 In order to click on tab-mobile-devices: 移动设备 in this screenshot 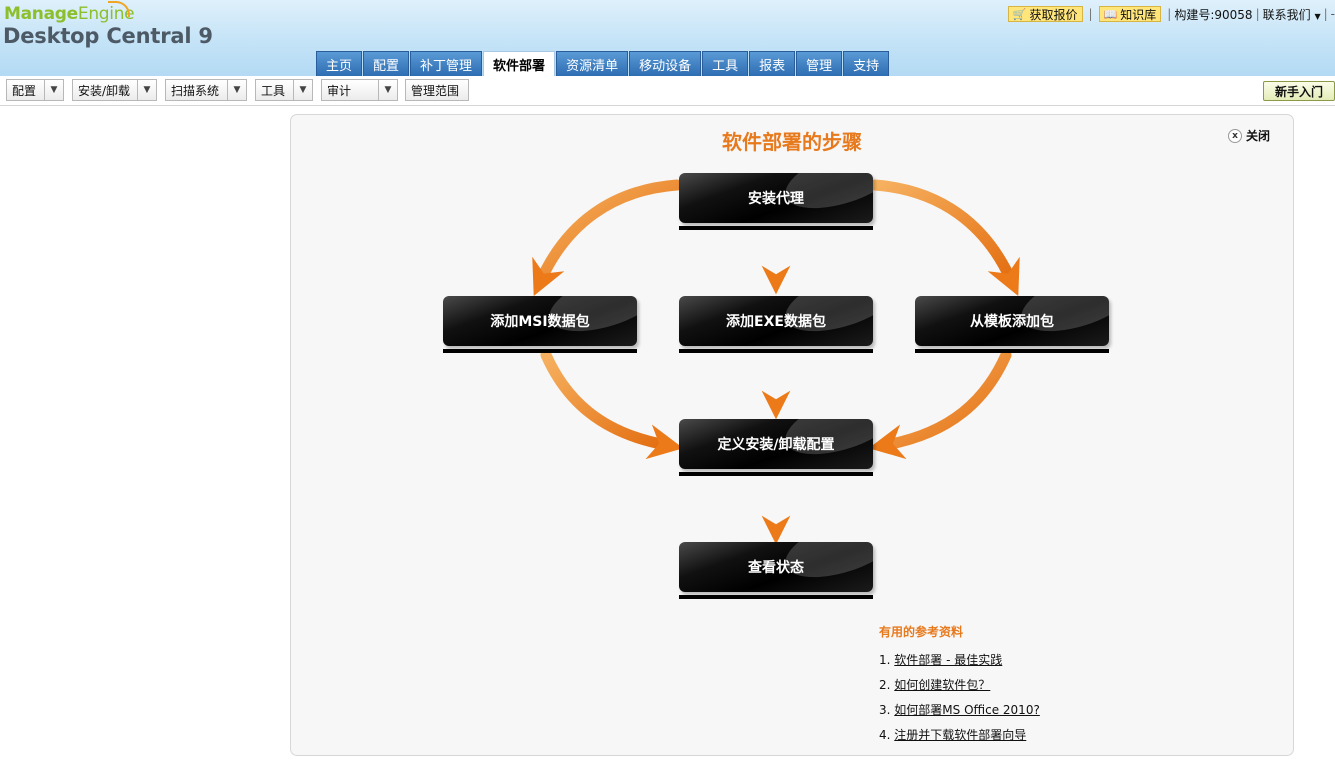, I will do `click(665, 63)`.